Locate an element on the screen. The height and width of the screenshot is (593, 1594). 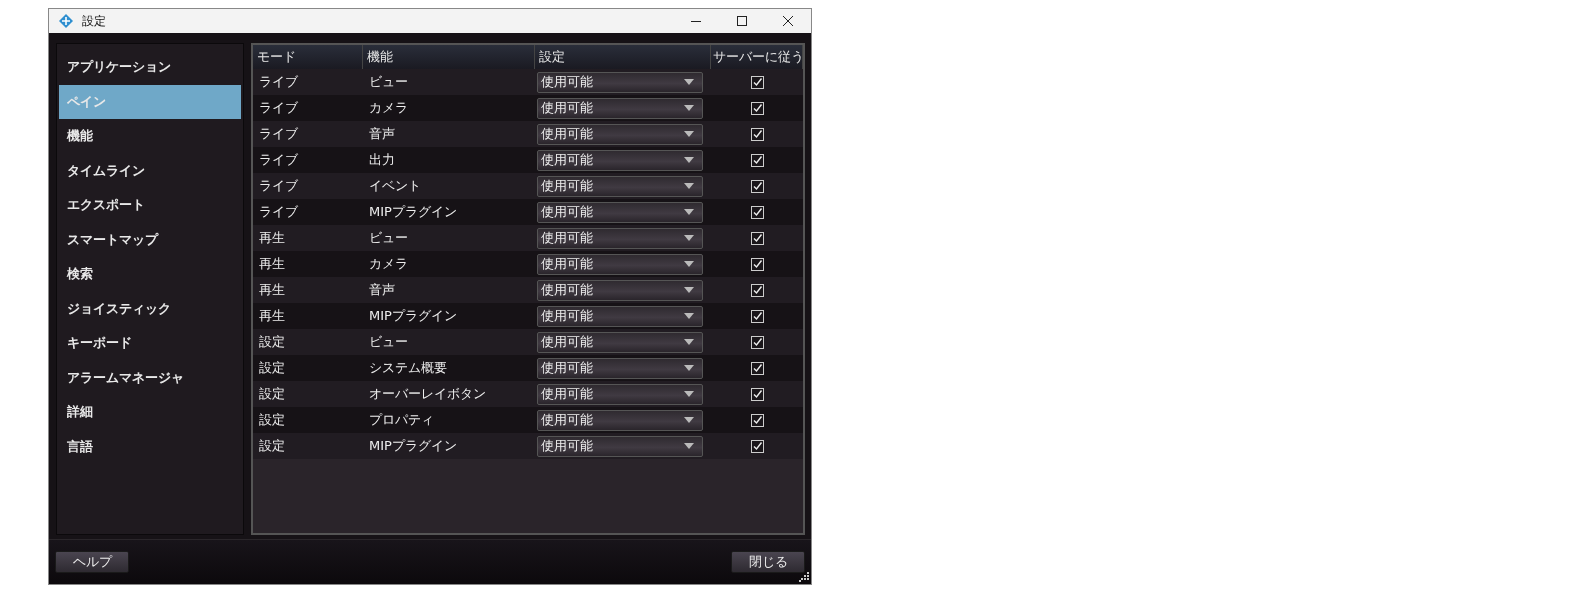
resize-grip-icon is located at coordinates (804, 577).